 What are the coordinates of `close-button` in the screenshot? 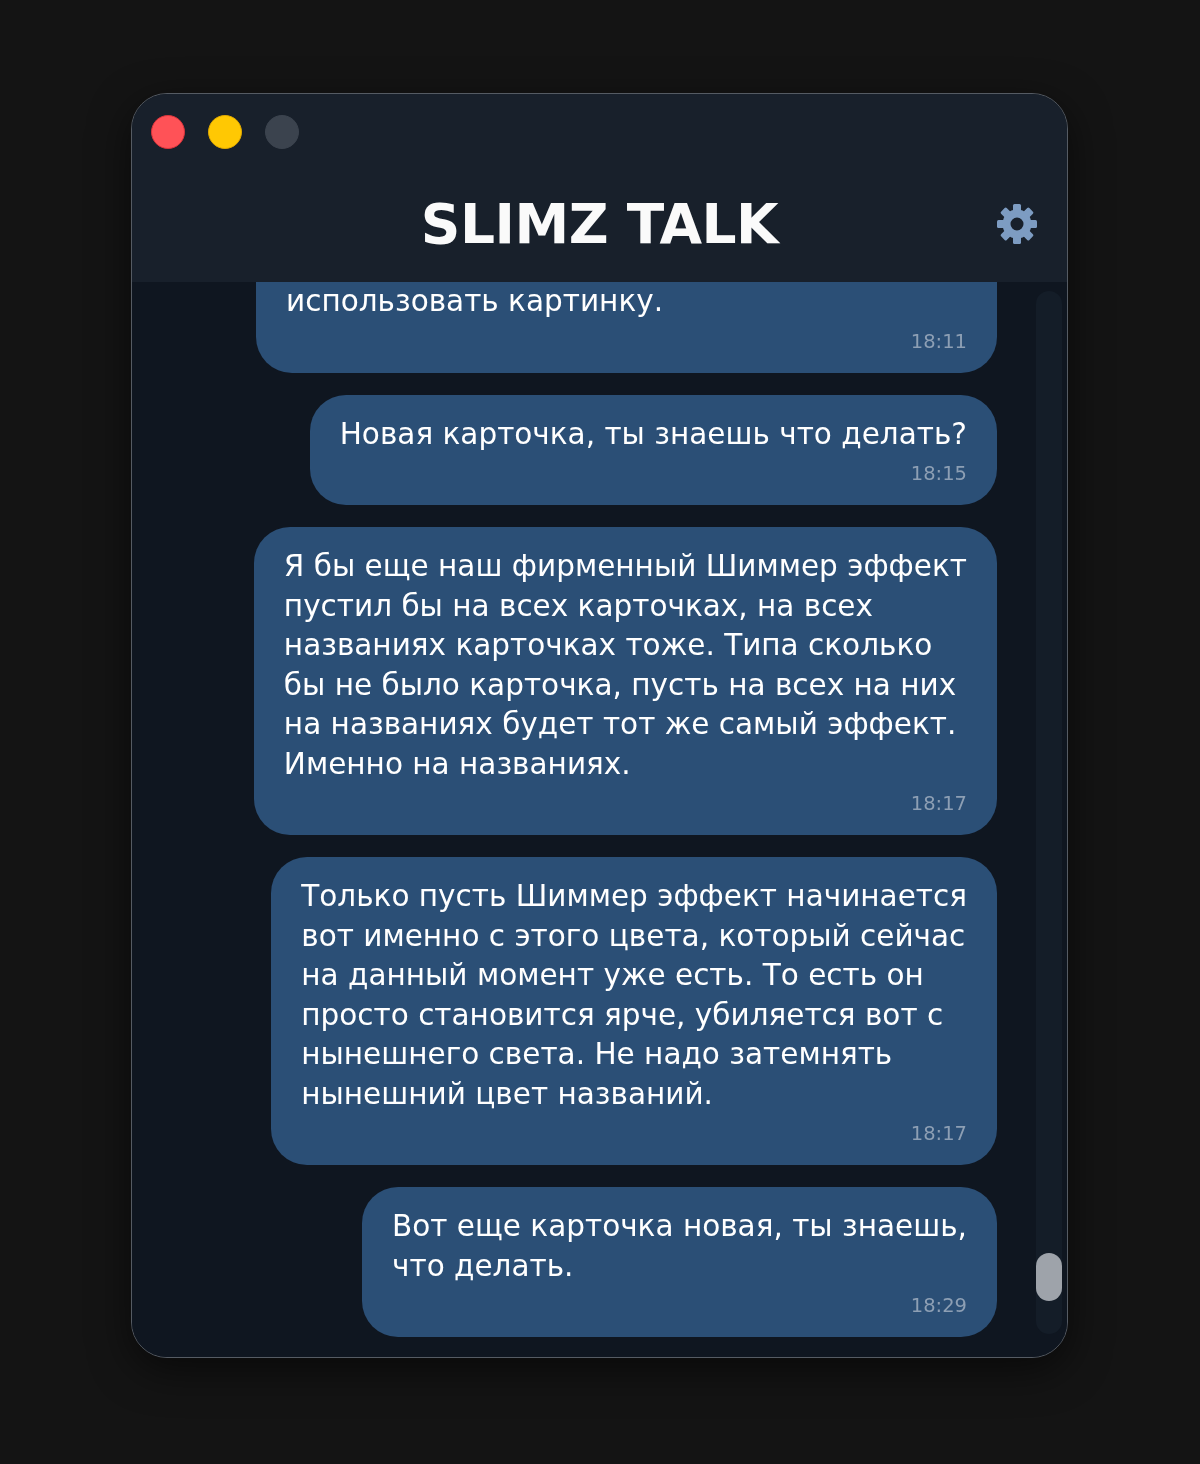 It's located at (168, 132).